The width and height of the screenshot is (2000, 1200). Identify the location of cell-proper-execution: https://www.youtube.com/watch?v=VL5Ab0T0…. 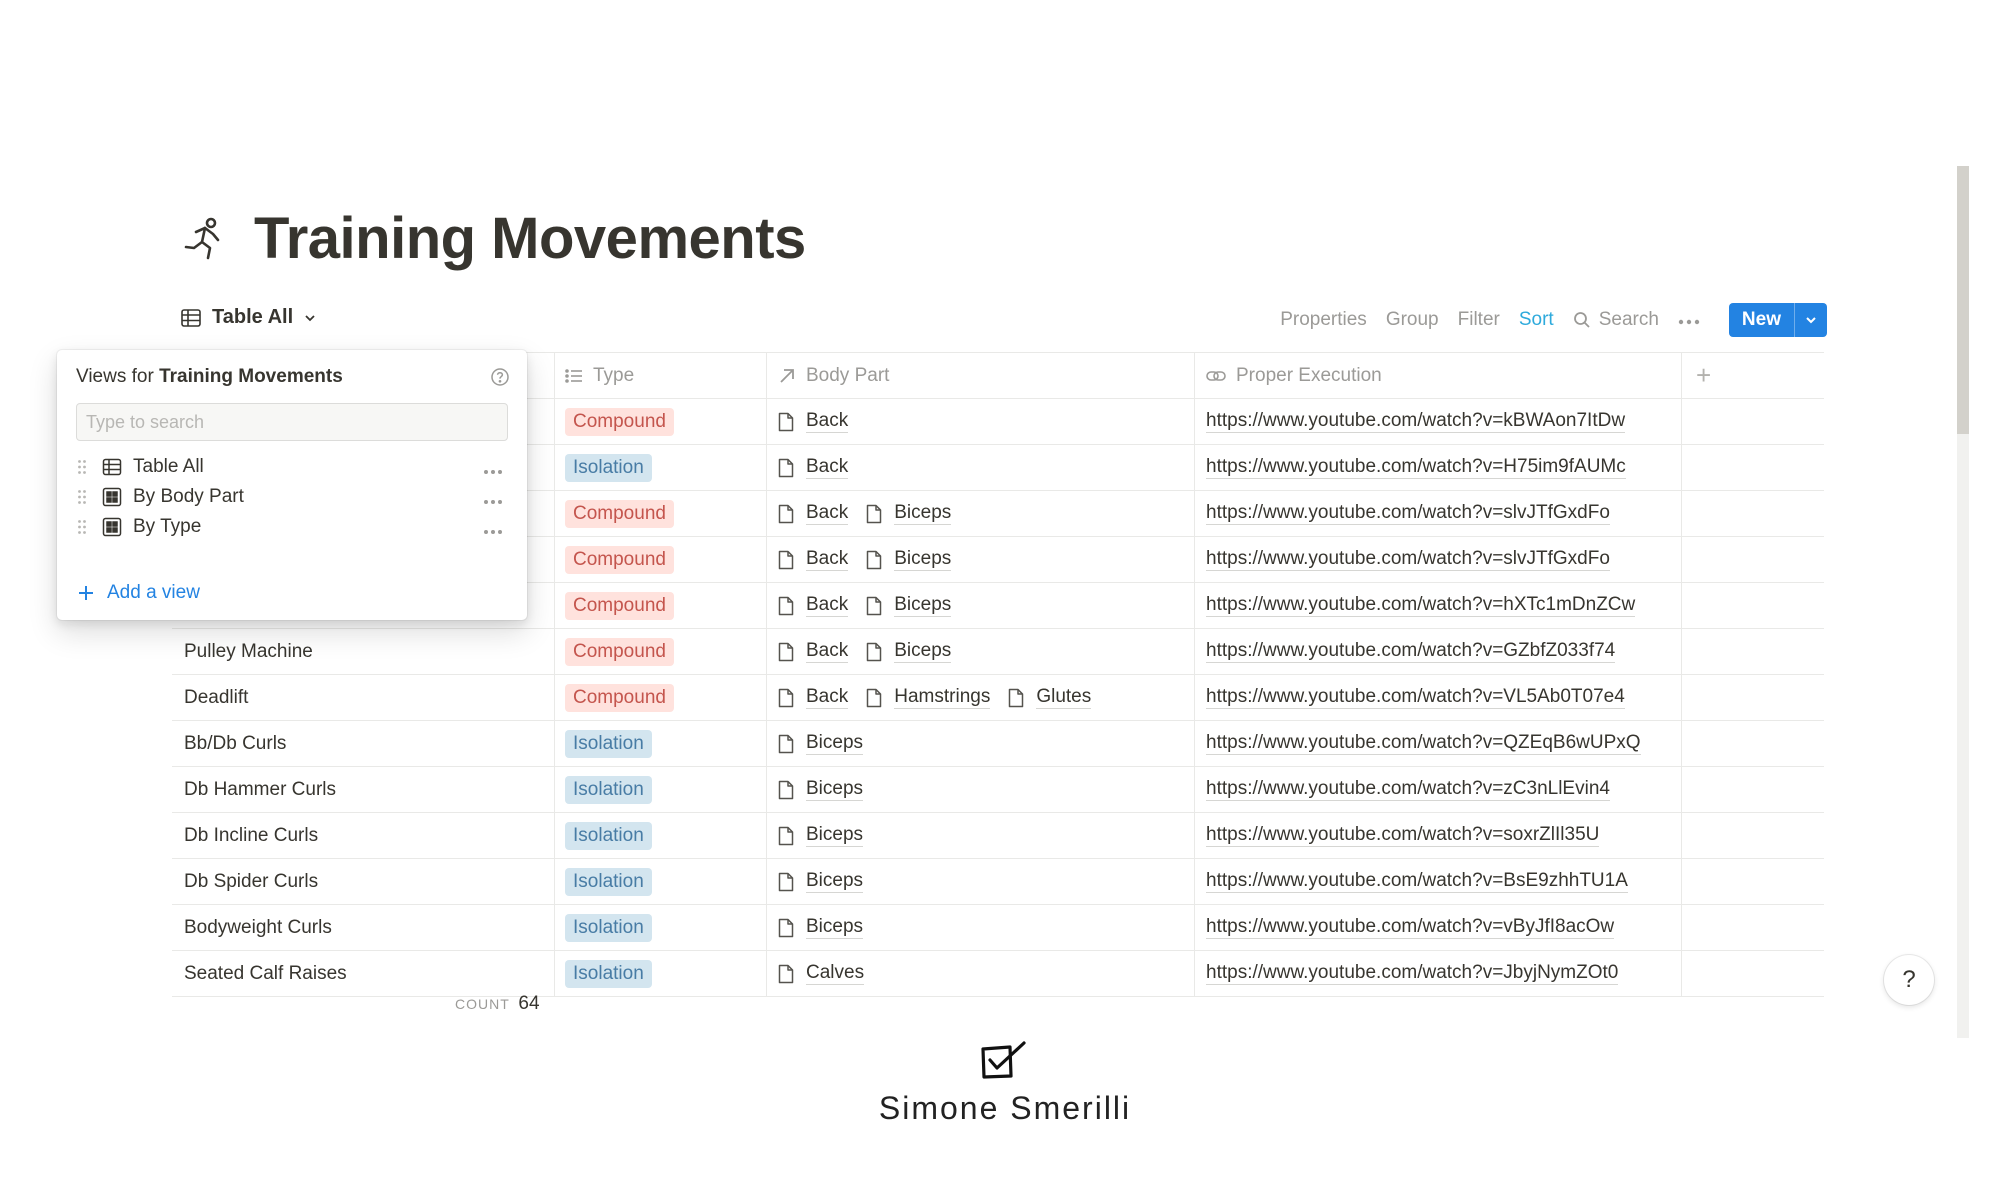
(1438, 697).